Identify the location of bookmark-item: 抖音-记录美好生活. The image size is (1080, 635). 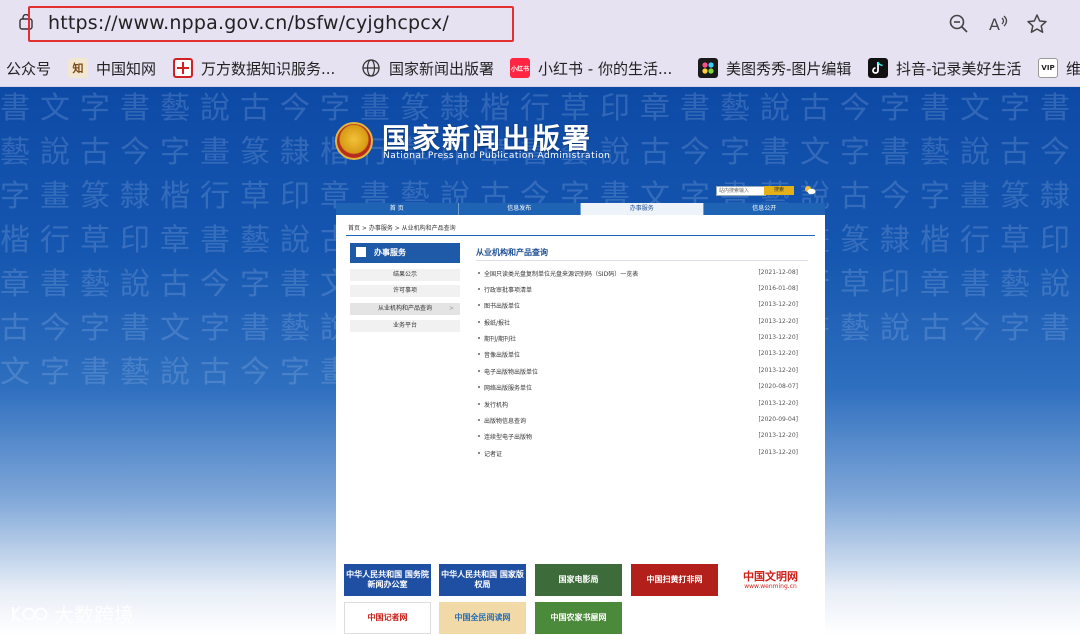
(944, 68).